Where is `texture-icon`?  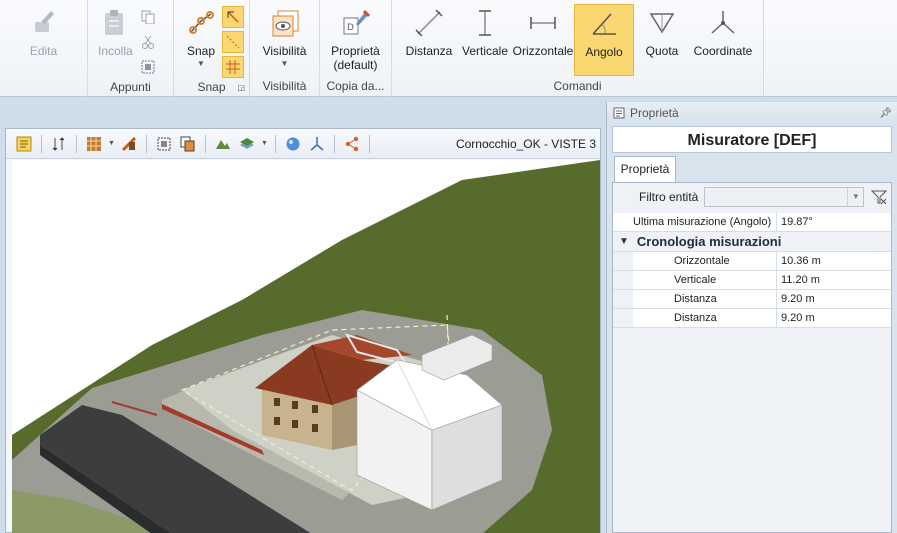
texture-icon is located at coordinates (94, 143).